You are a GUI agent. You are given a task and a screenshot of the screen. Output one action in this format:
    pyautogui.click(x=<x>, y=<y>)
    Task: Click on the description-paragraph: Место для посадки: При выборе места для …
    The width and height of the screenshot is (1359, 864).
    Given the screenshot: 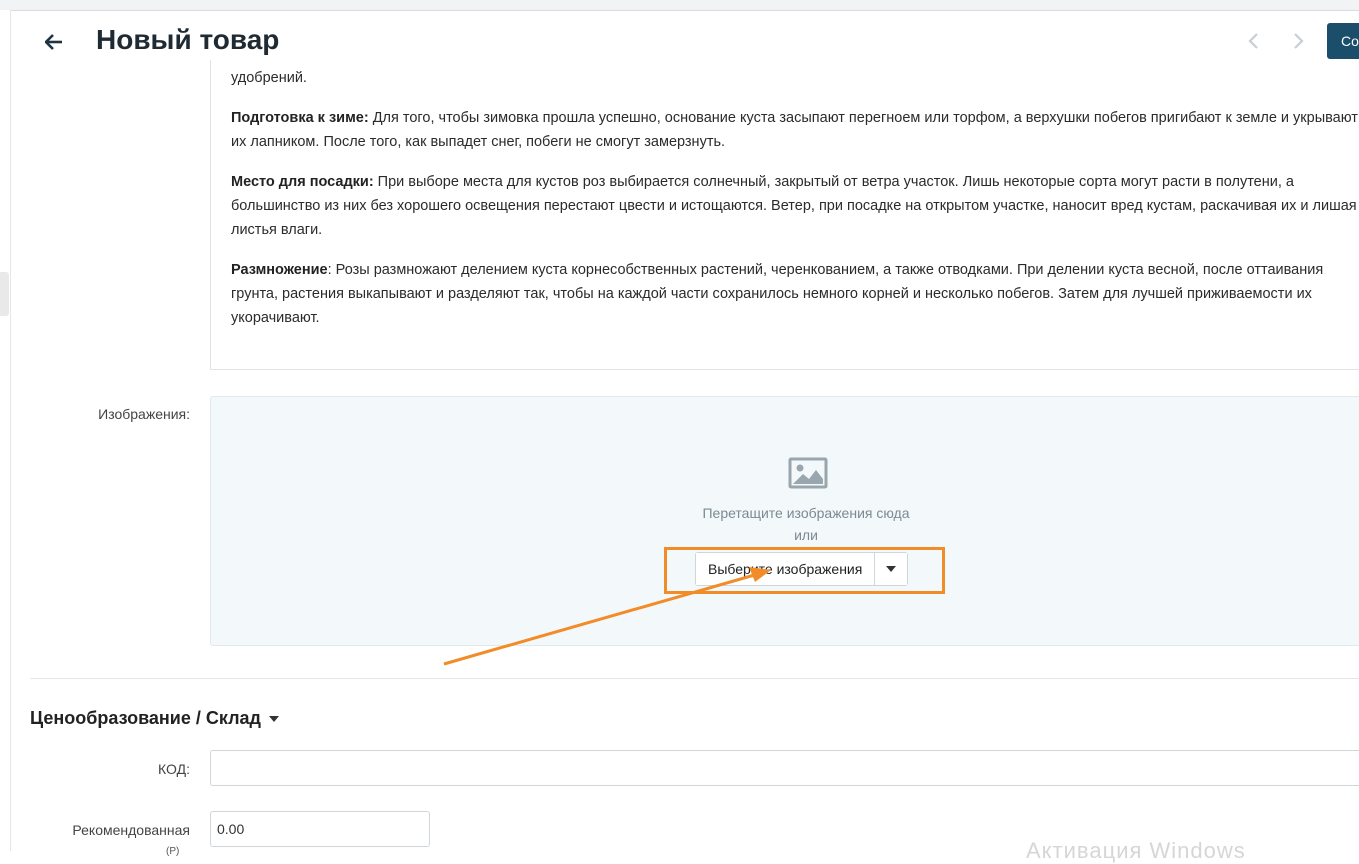 What is the action you would take?
    pyautogui.click(x=795, y=206)
    